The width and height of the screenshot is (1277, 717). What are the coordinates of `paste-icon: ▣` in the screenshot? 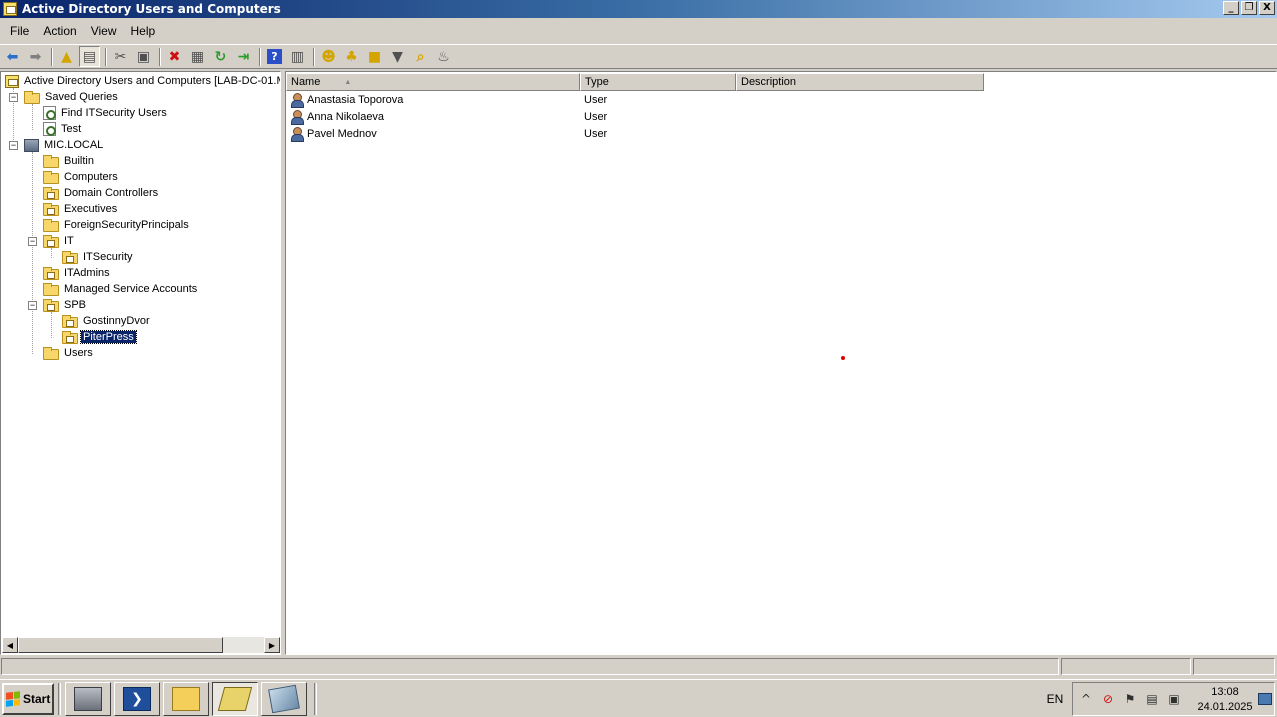 It's located at (143, 56).